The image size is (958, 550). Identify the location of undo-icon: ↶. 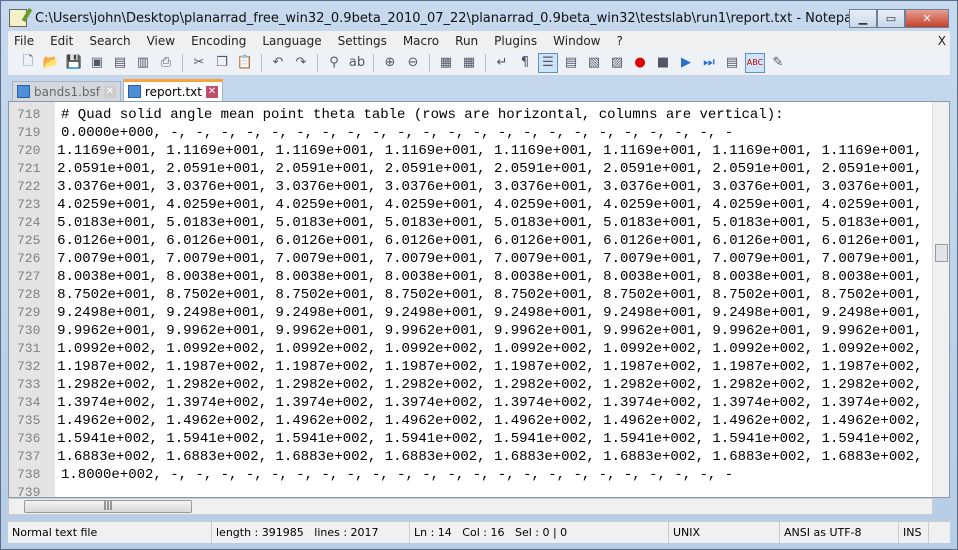
(278, 63).